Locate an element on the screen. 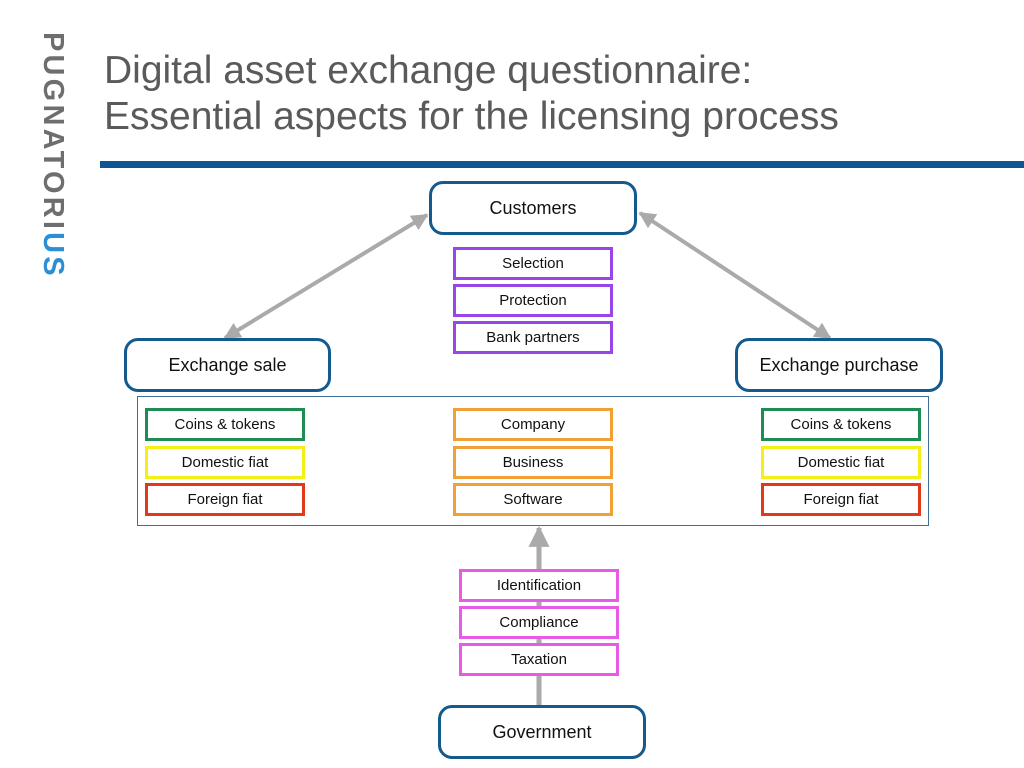 The height and width of the screenshot is (768, 1024). government-item-taxation: Taxation is located at coordinates (539, 659).